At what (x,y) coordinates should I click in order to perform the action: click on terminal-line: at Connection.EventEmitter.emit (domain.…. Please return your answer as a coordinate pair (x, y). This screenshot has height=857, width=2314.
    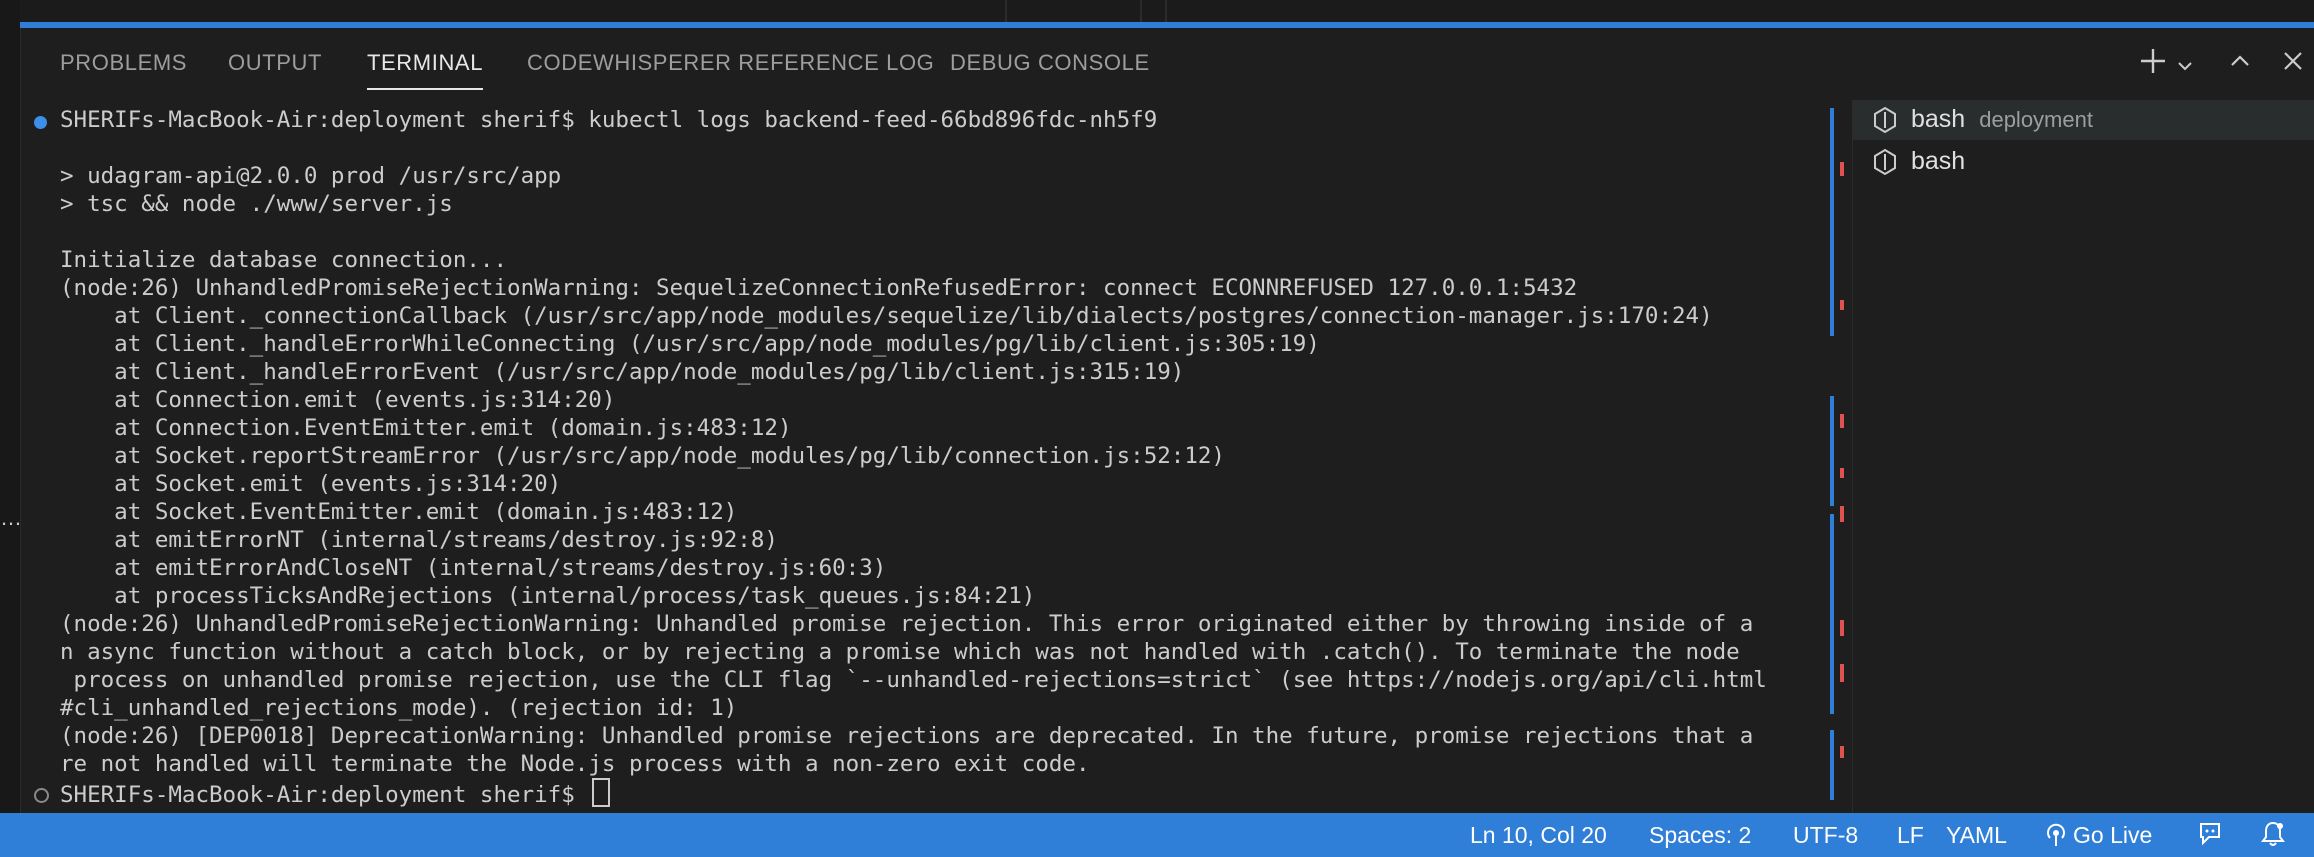
    Looking at the image, I should click on (426, 428).